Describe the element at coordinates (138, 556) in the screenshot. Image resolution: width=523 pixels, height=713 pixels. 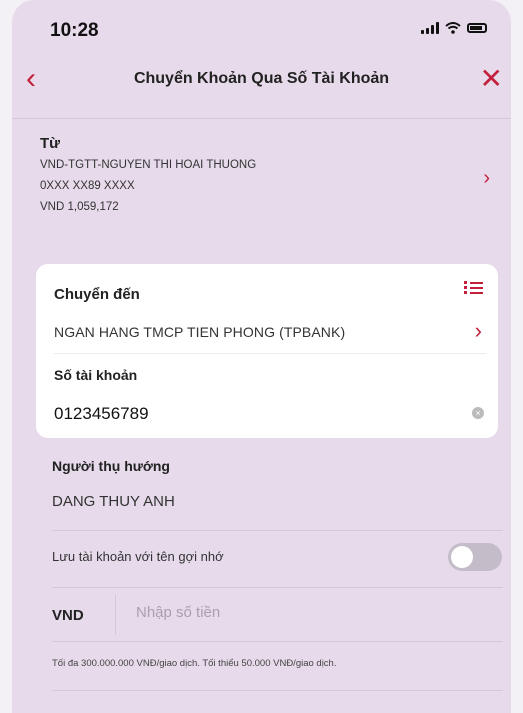
I see `save-account-label: Lưu tài khoản với tên gợi nhớ` at that location.